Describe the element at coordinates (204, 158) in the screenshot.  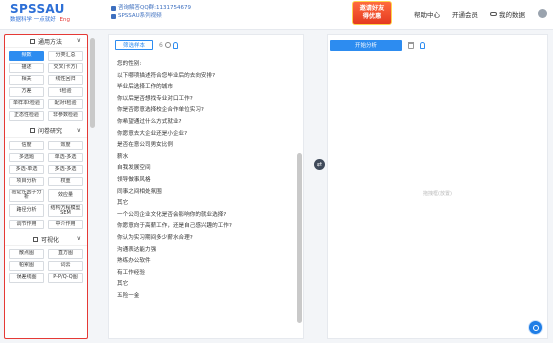
I see `variable-item: 薪水` at that location.